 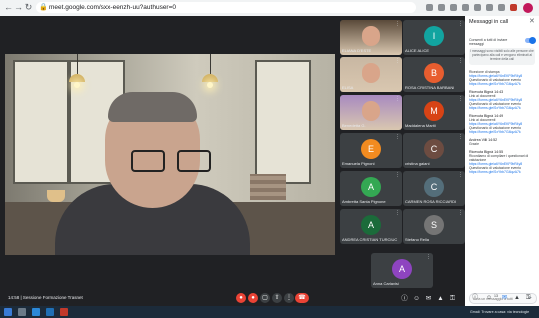 What do you see at coordinates (489, 298) in the screenshot?
I see `people-icon: ☺` at bounding box center [489, 298].